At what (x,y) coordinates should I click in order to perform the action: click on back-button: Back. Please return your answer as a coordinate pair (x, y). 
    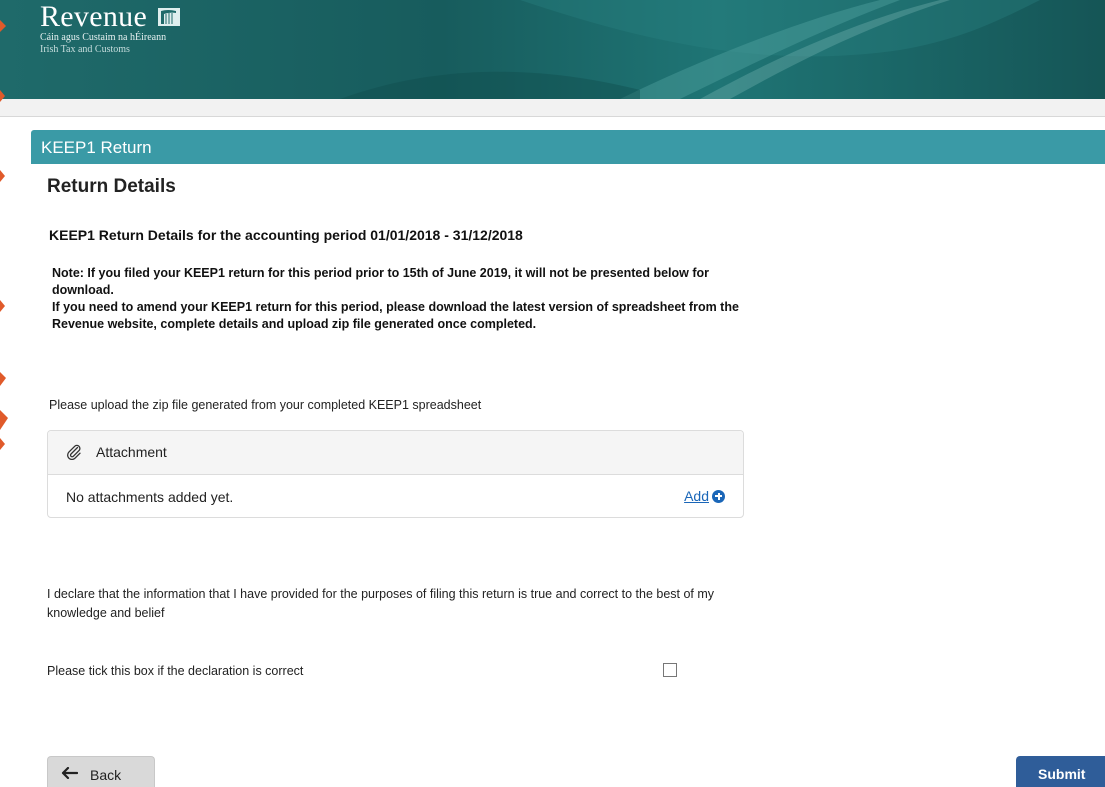
    Looking at the image, I should click on (101, 771).